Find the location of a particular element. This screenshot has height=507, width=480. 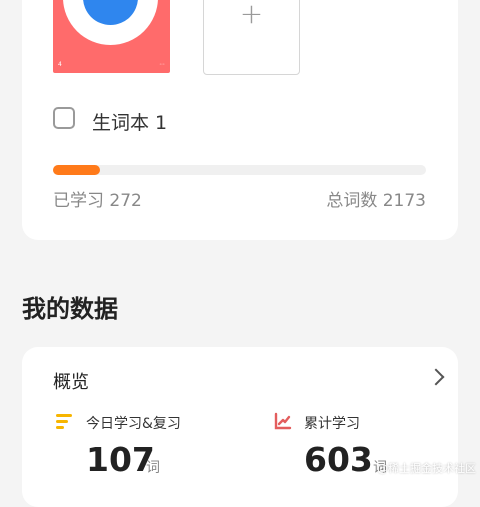

learning-progress-bar is located at coordinates (239, 170).